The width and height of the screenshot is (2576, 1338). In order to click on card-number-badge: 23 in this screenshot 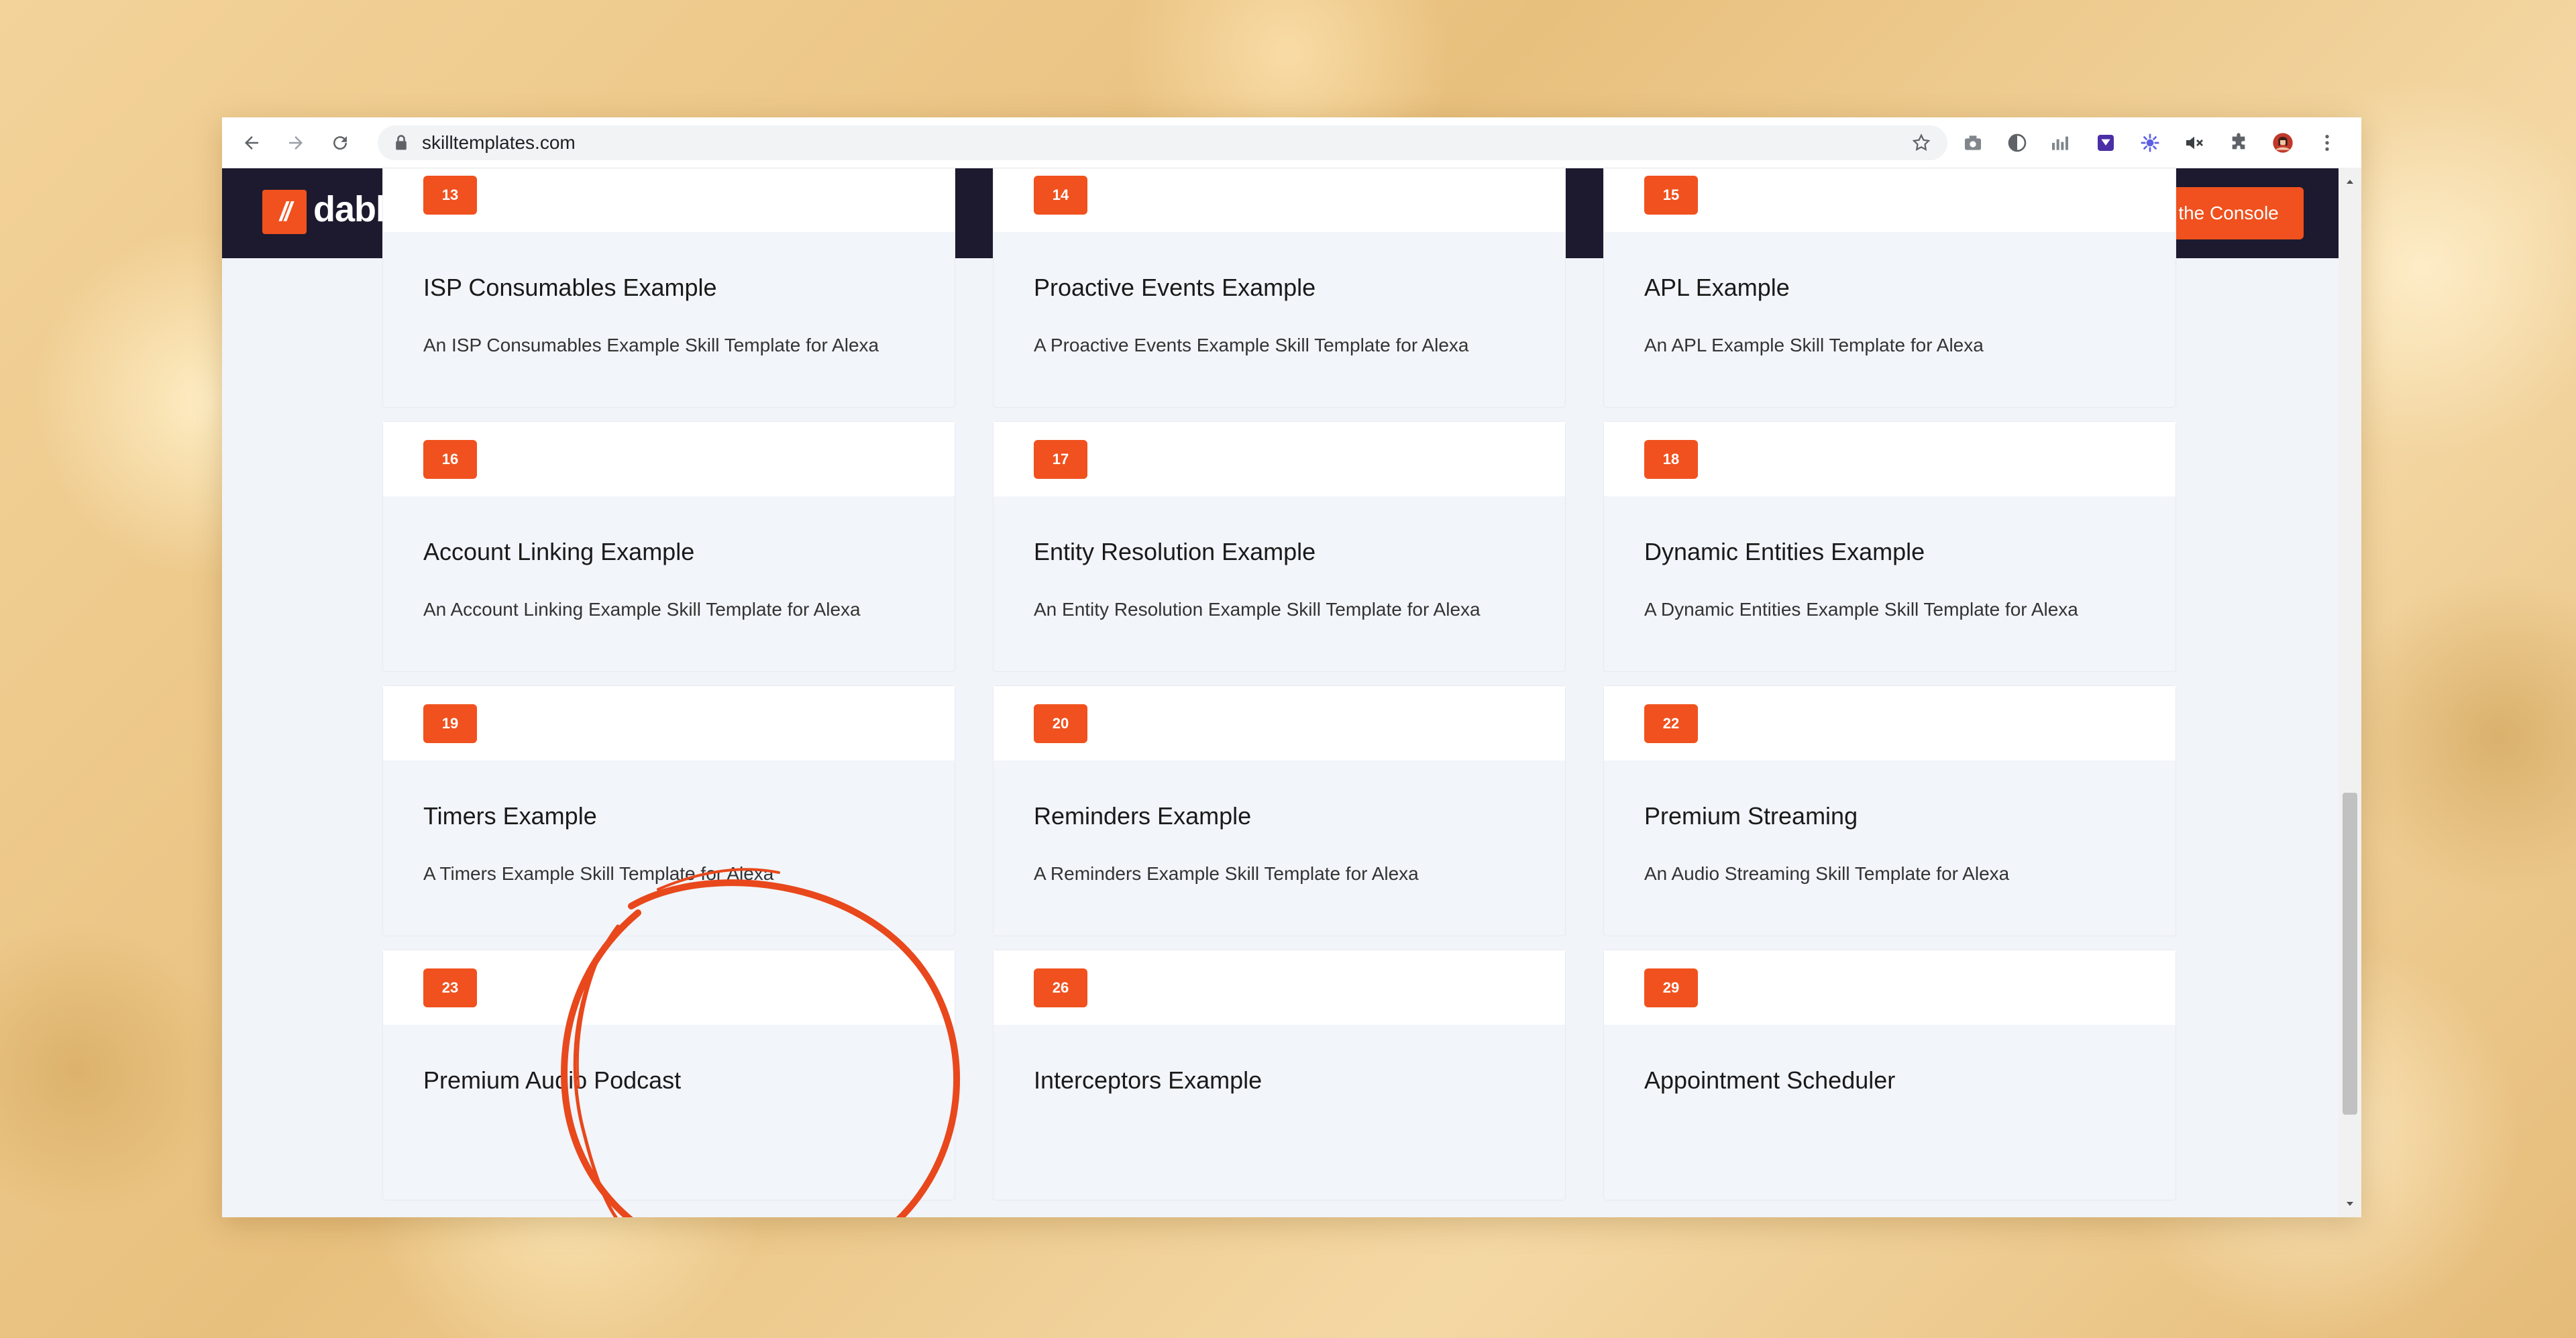, I will do `click(450, 987)`.